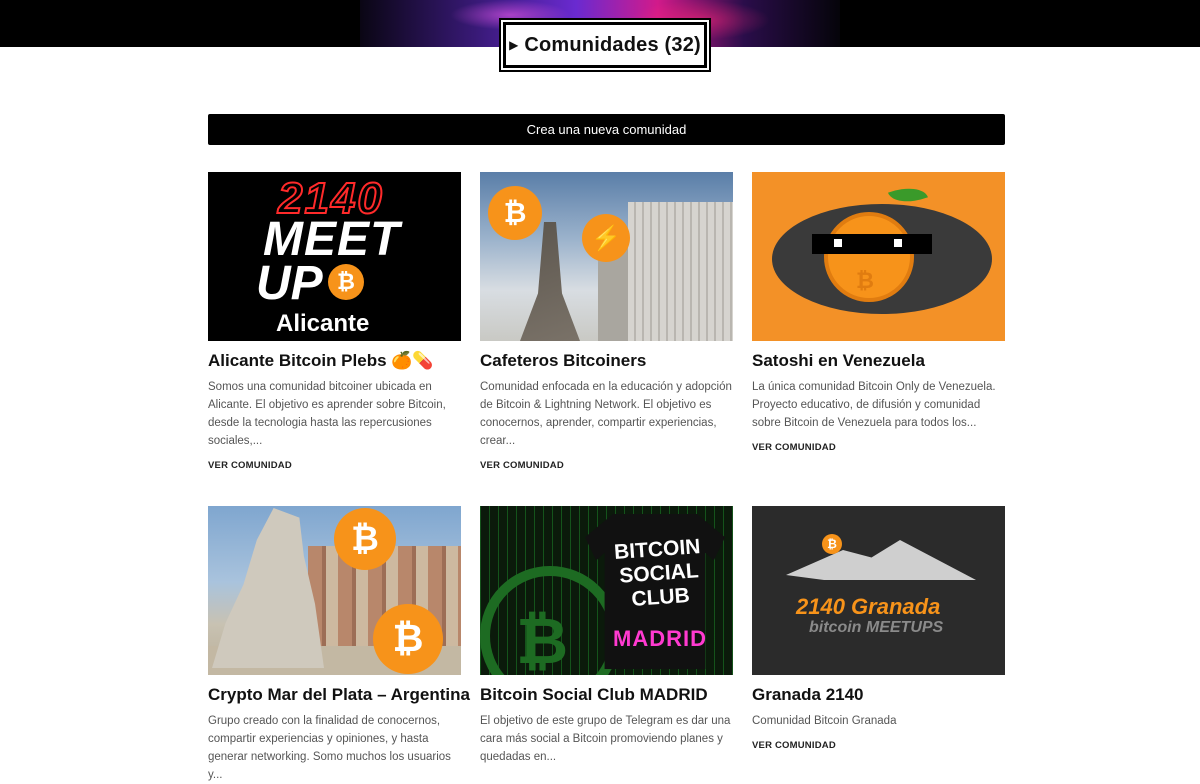 The width and height of the screenshot is (1200, 784). I want to click on image-text: Alicante, so click(323, 323).